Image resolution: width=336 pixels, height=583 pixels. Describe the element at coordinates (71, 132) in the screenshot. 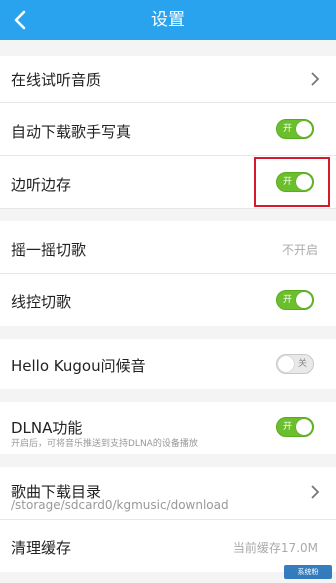

I see `setting-label: 自动下载歌手写真` at that location.